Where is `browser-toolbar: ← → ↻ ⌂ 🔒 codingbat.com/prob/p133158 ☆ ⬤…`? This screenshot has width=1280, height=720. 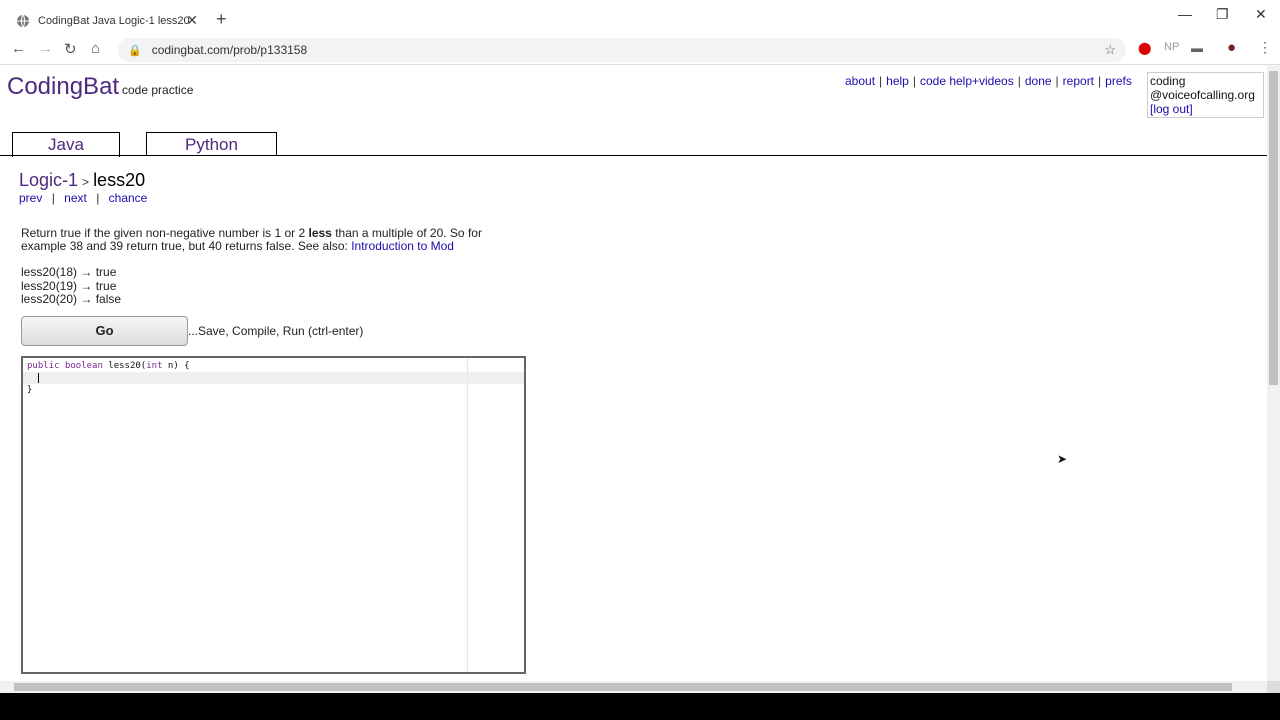
browser-toolbar: ← → ↻ ⌂ 🔒 codingbat.com/prob/p133158 ☆ ⬤… is located at coordinates (640, 50).